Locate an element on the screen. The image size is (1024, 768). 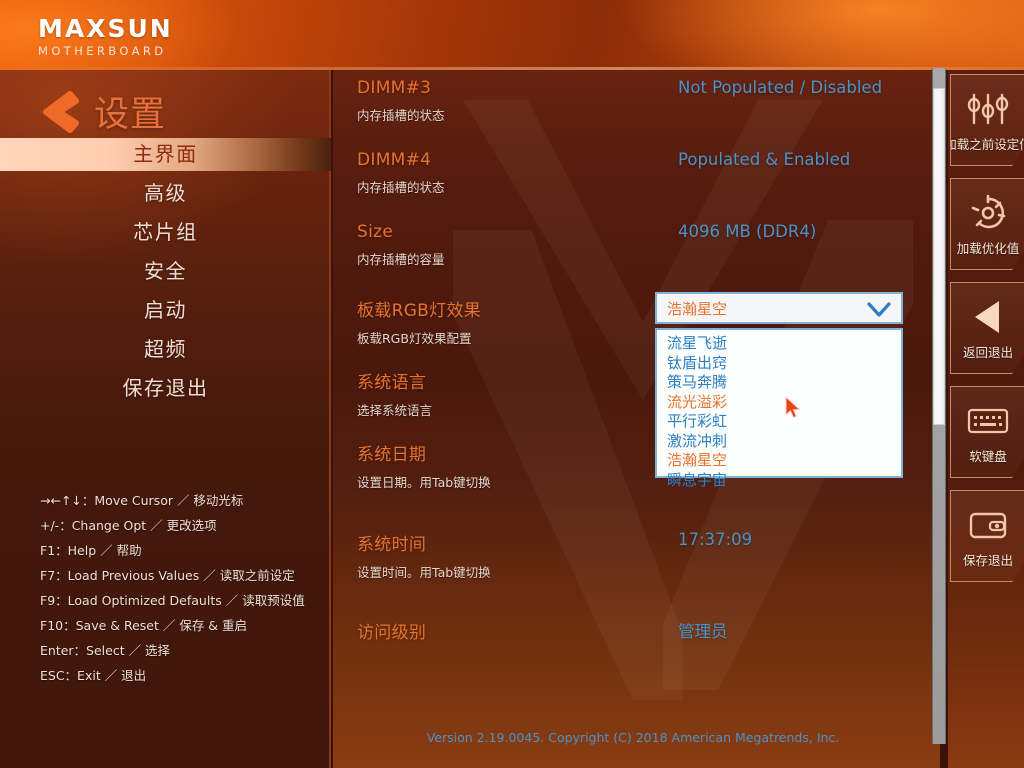
triangle-left-icon is located at coordinates (988, 317).